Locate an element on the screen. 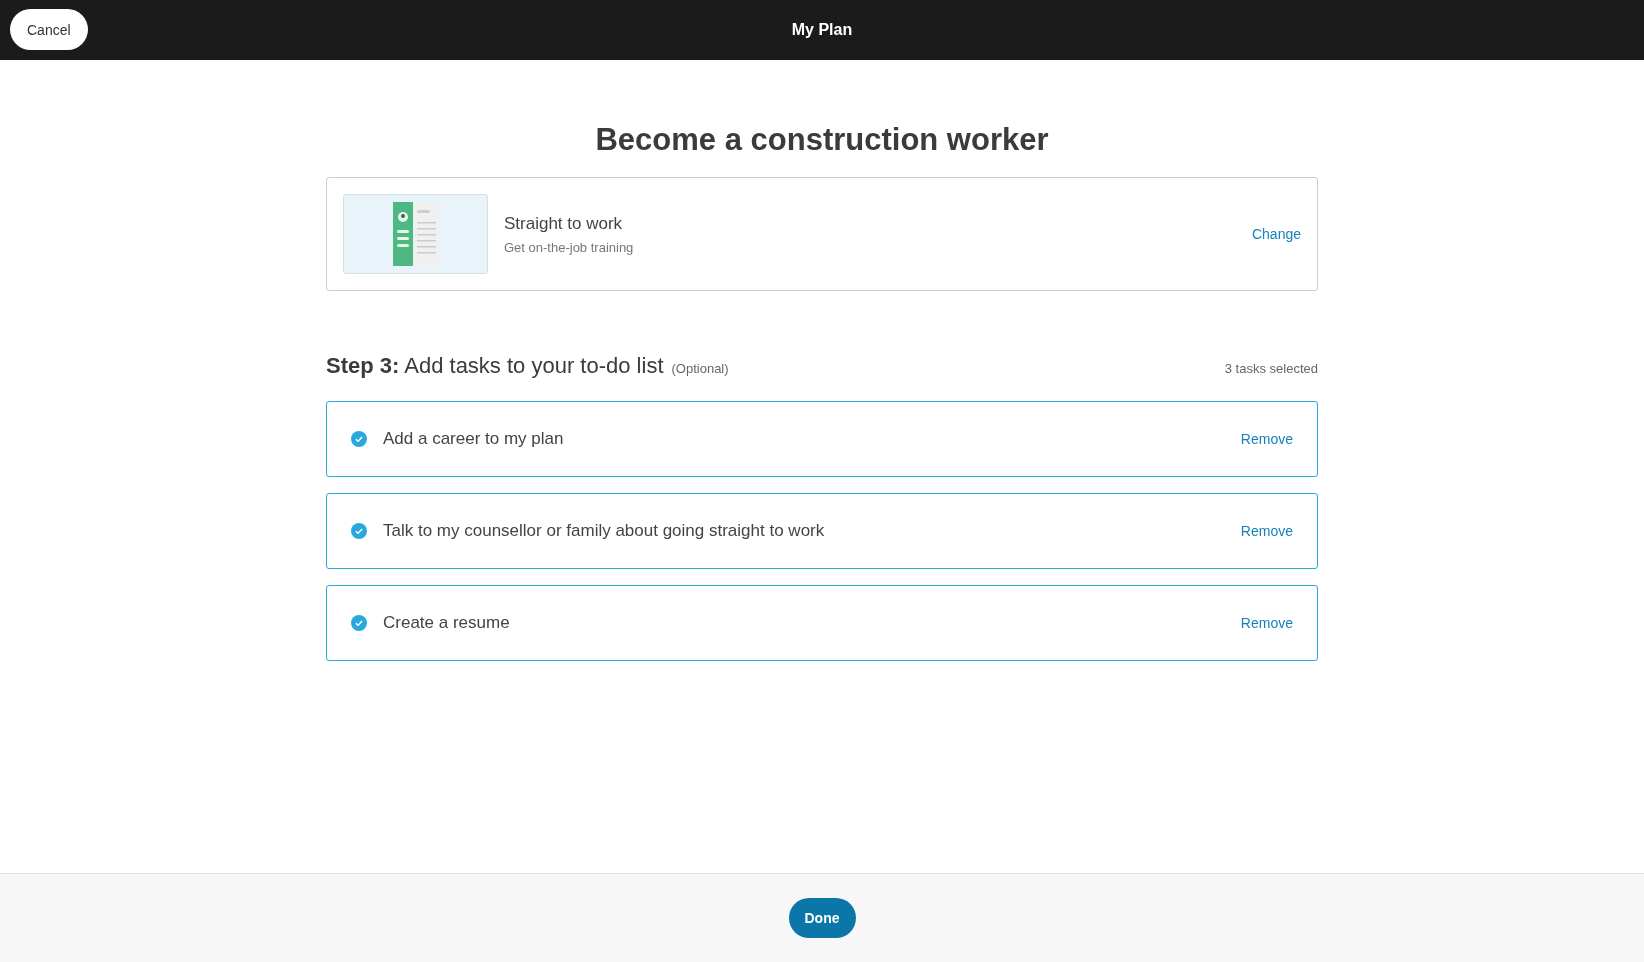  done-button: Done is located at coordinates (822, 918).